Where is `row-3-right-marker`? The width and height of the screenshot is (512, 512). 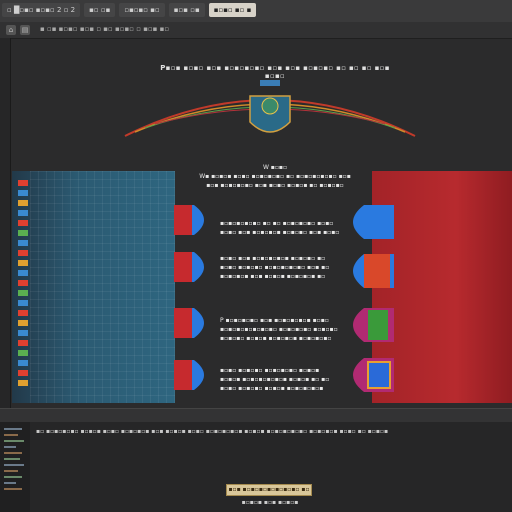
row-3-right-marker is located at coordinates (373, 325).